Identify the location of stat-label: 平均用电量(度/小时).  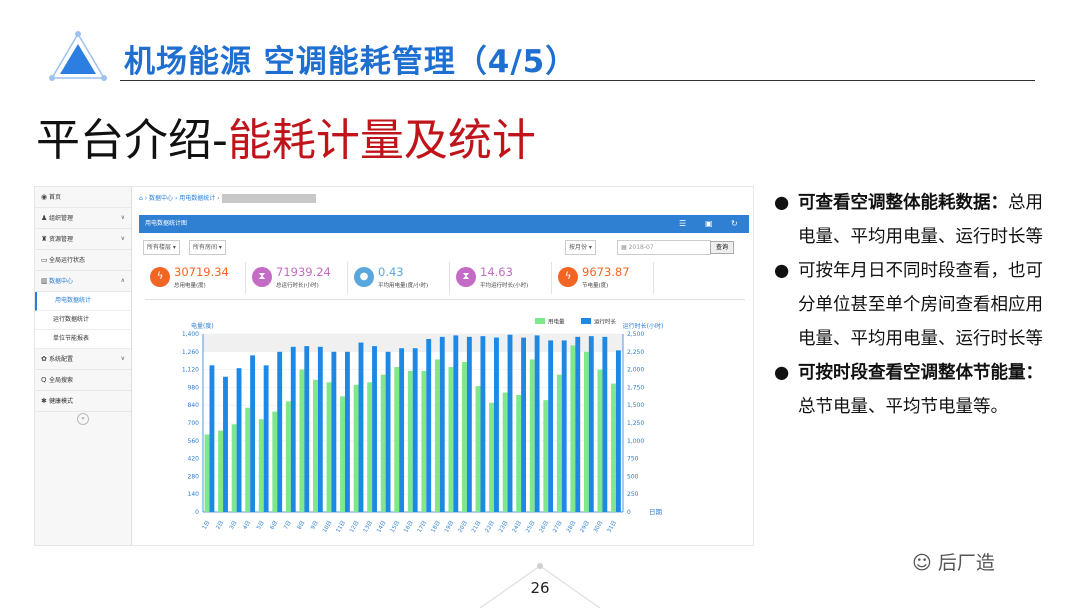
(403, 286).